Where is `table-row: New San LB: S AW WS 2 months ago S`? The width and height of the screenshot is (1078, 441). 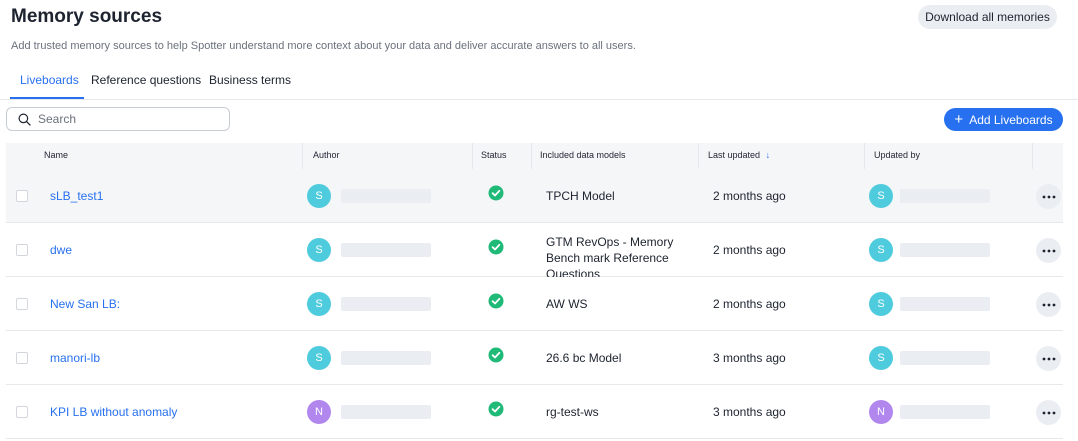 table-row: New San LB: S AW WS 2 months ago S is located at coordinates (534, 304).